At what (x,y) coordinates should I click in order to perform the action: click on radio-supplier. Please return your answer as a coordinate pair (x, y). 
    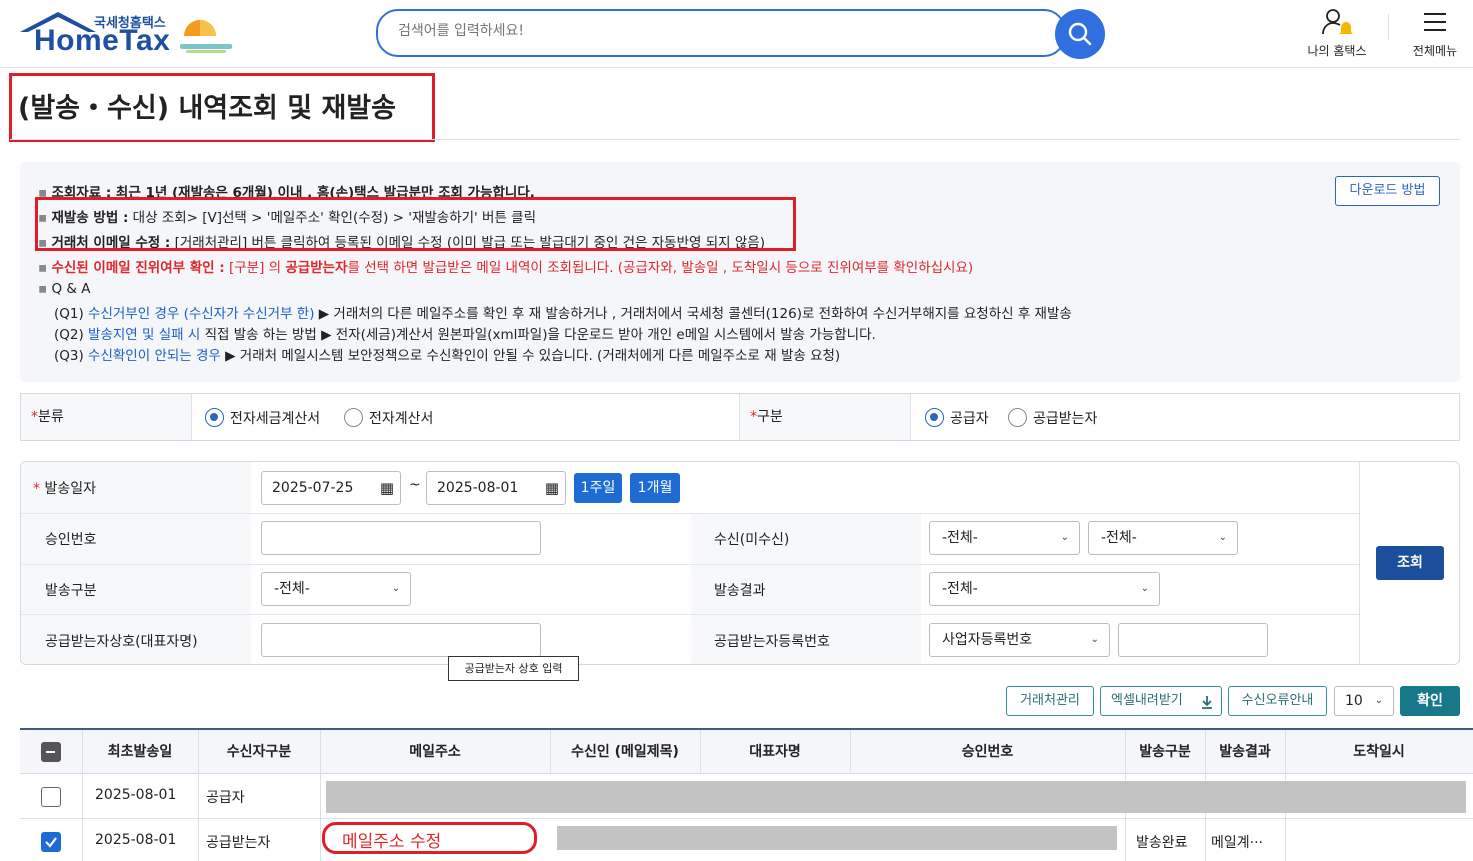
    Looking at the image, I should click on (934, 417).